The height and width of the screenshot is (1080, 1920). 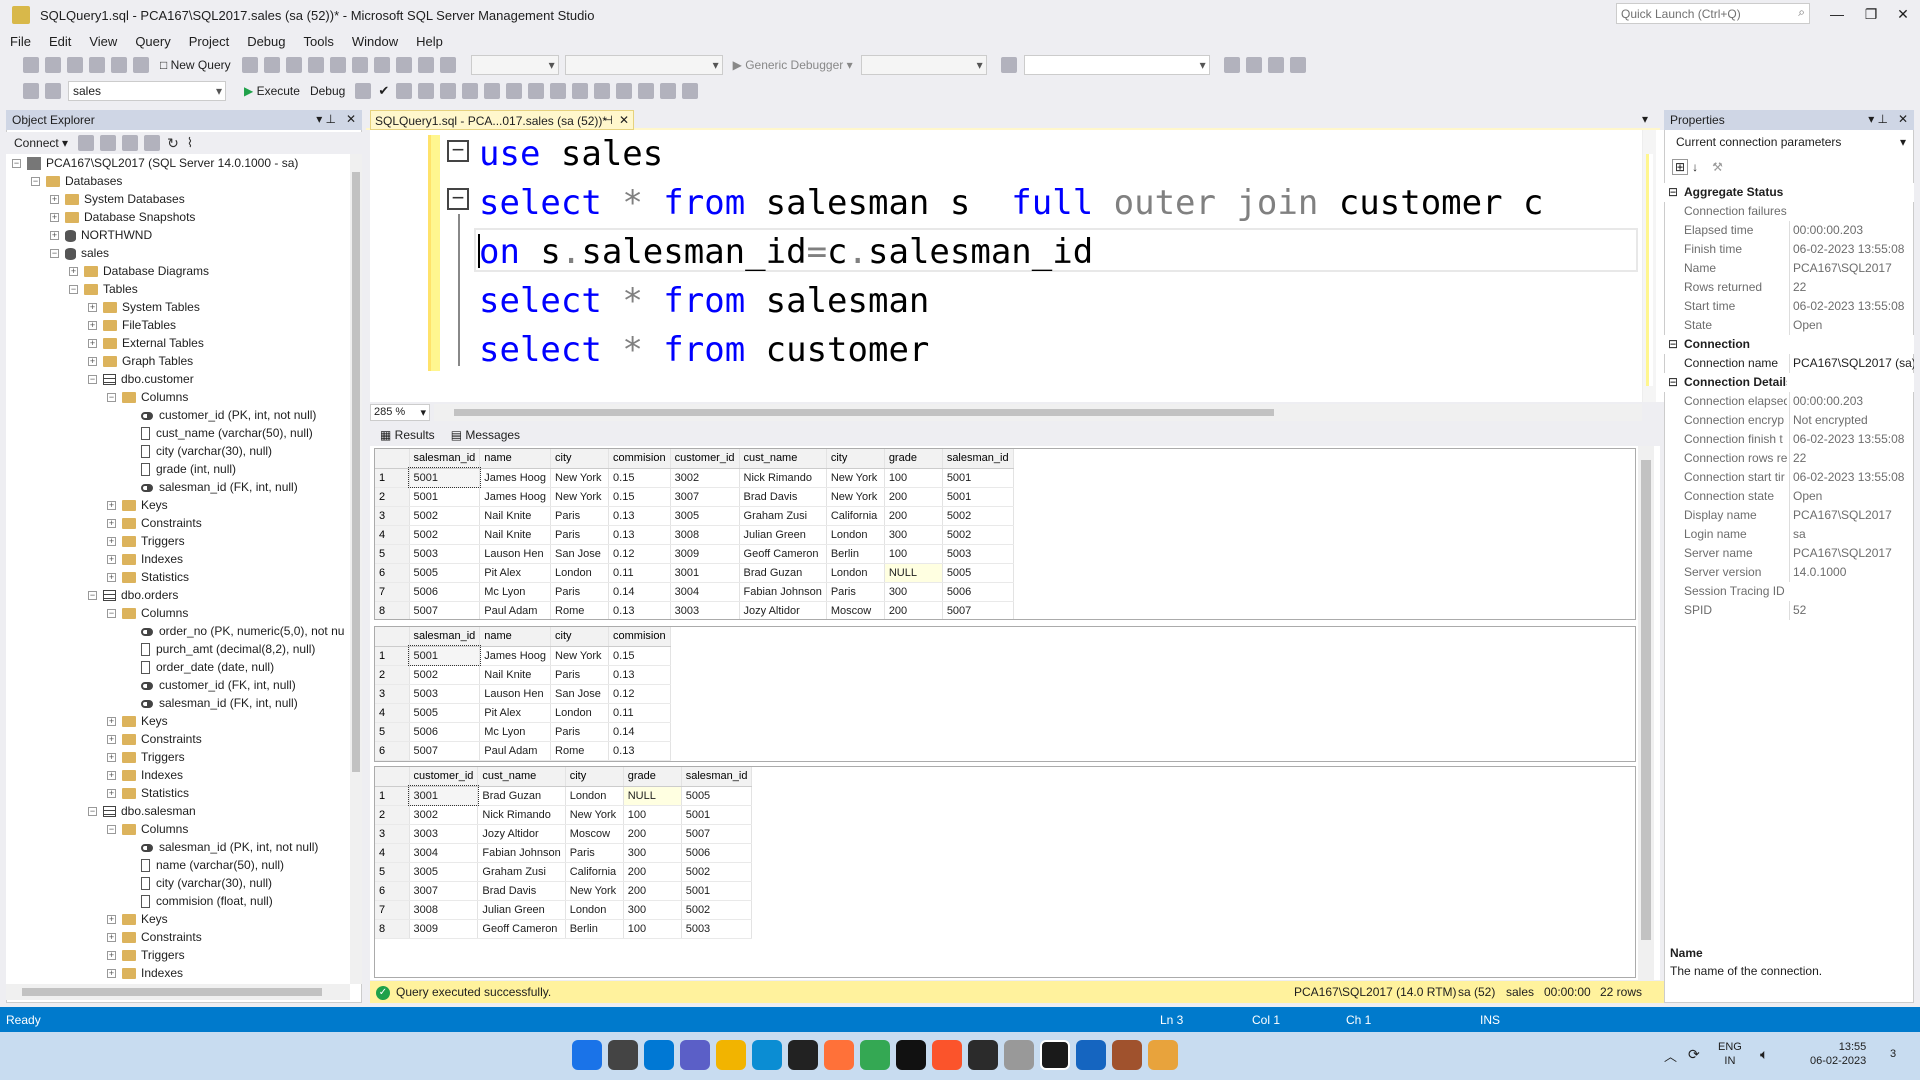 I want to click on tree-node: + Database Diagrams, so click(x=139, y=271).